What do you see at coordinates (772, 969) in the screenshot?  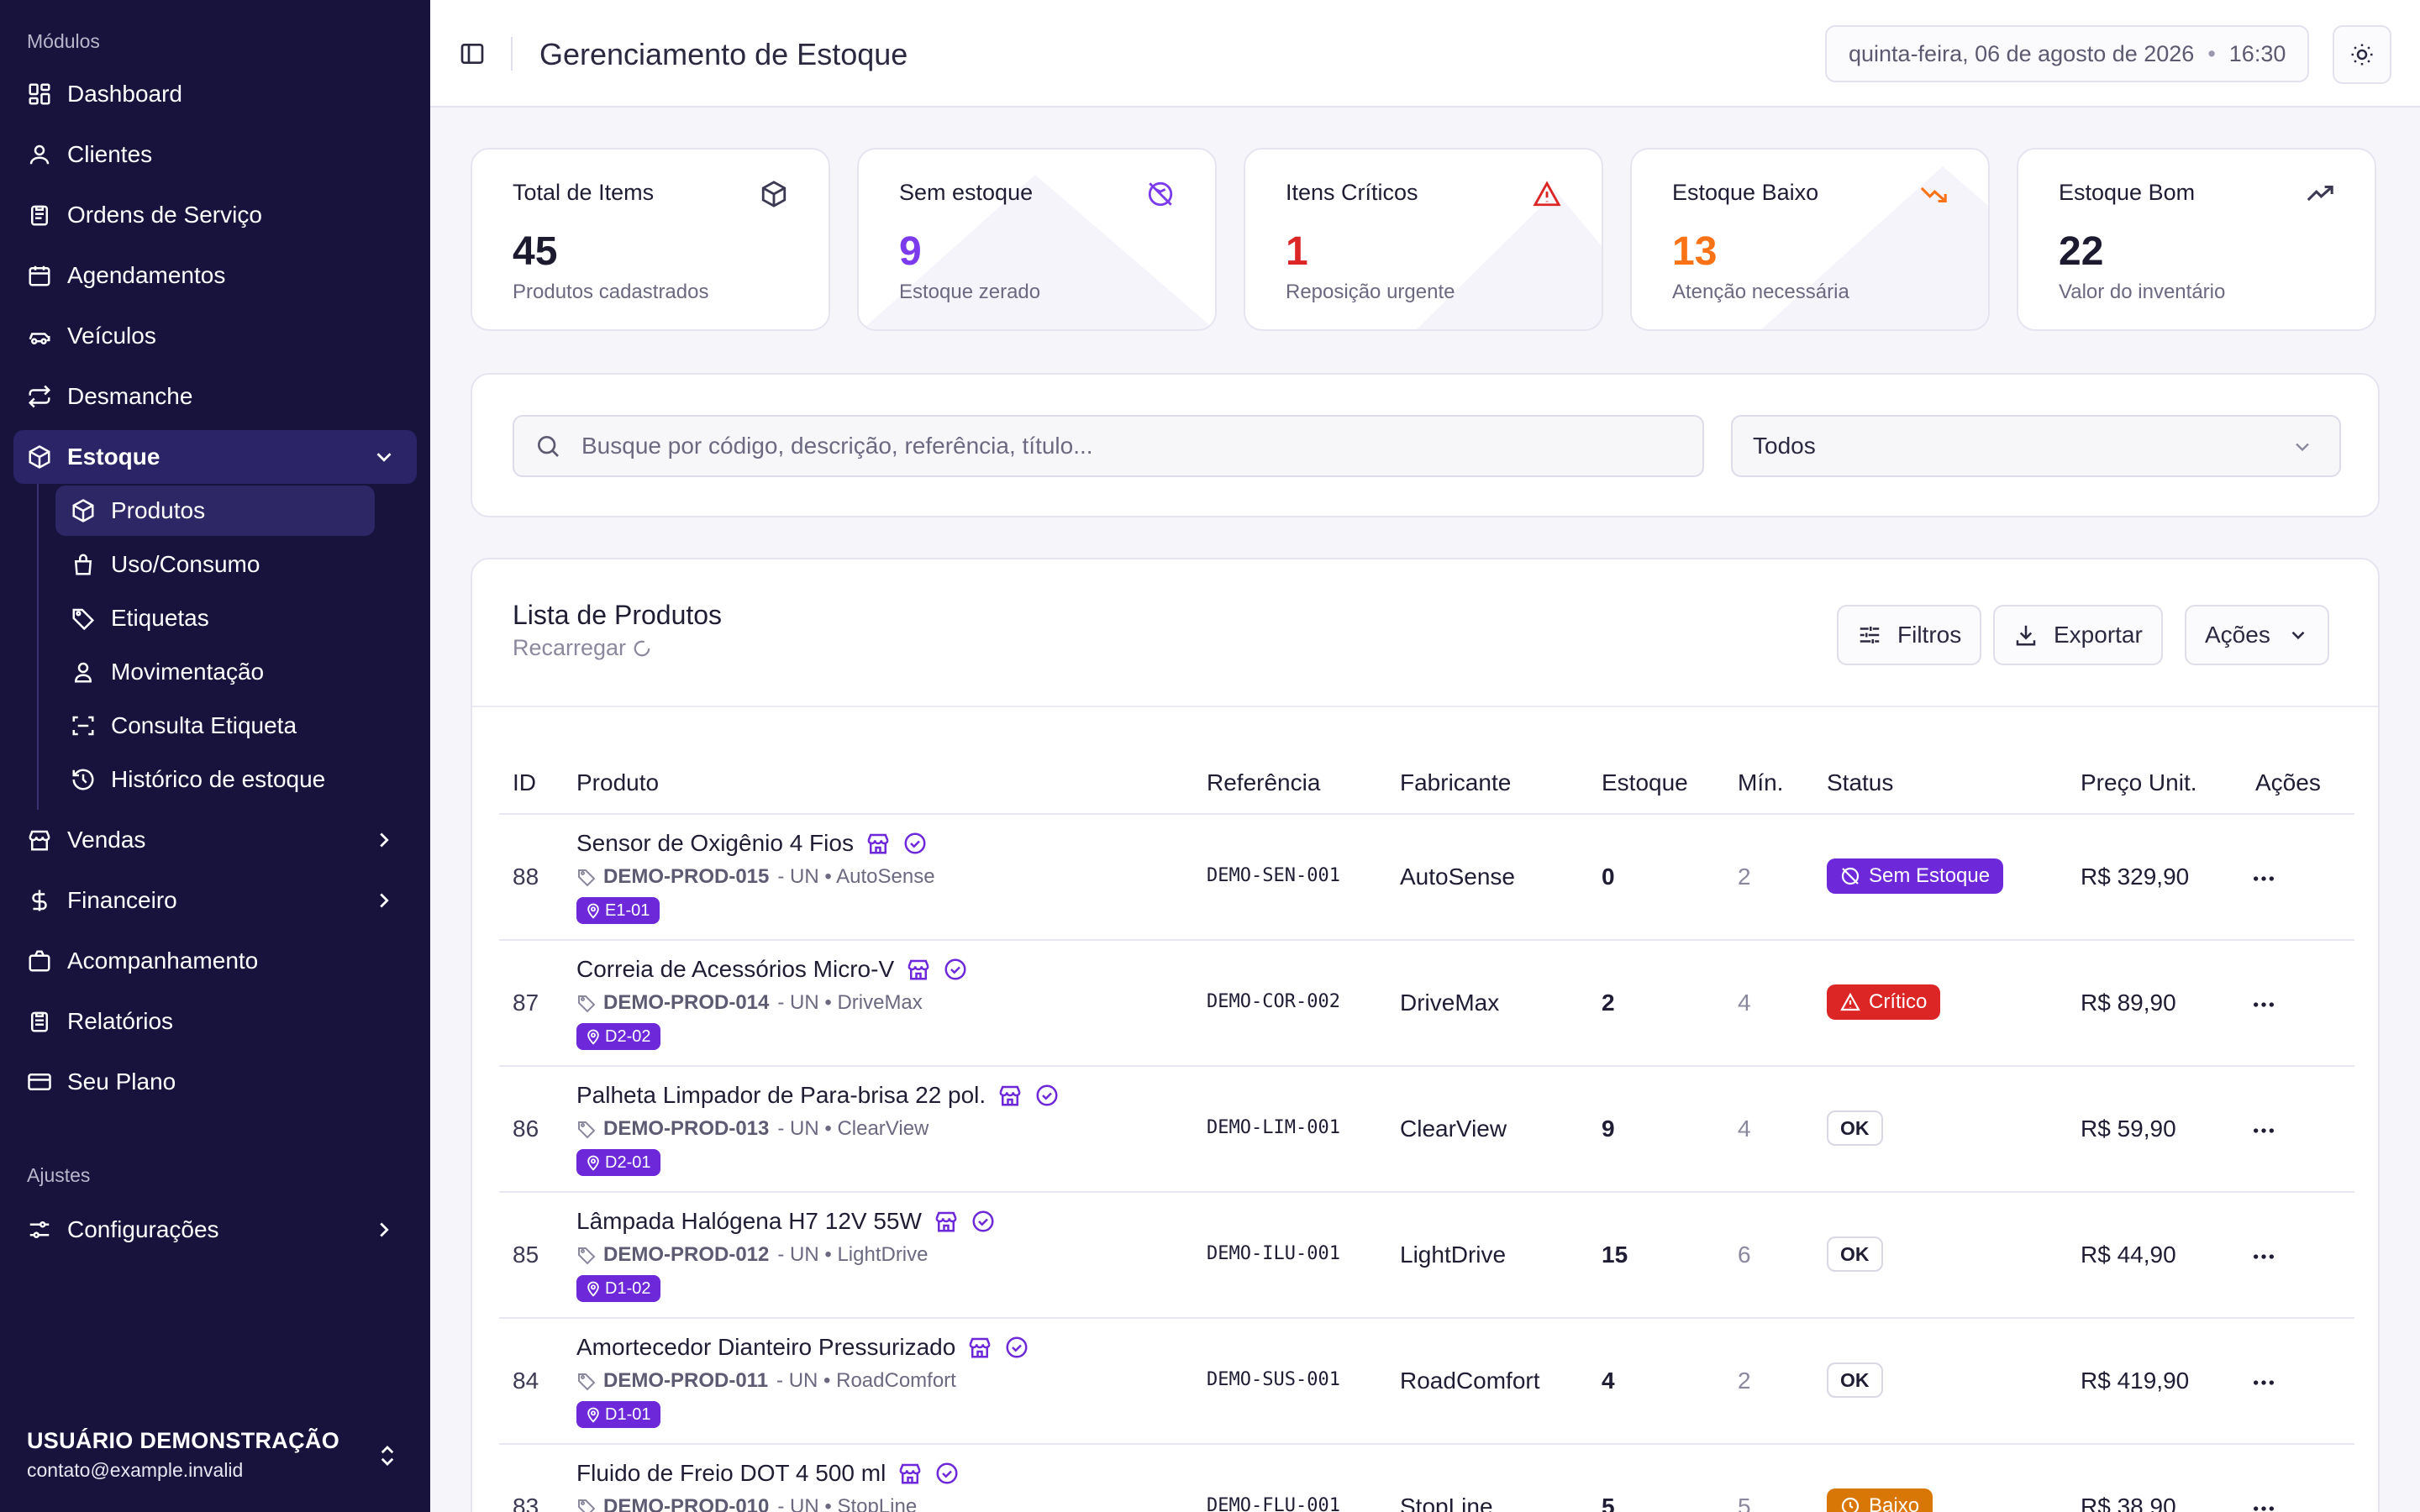 I see `product-name: Correia de Acessórios Micro-V` at bounding box center [772, 969].